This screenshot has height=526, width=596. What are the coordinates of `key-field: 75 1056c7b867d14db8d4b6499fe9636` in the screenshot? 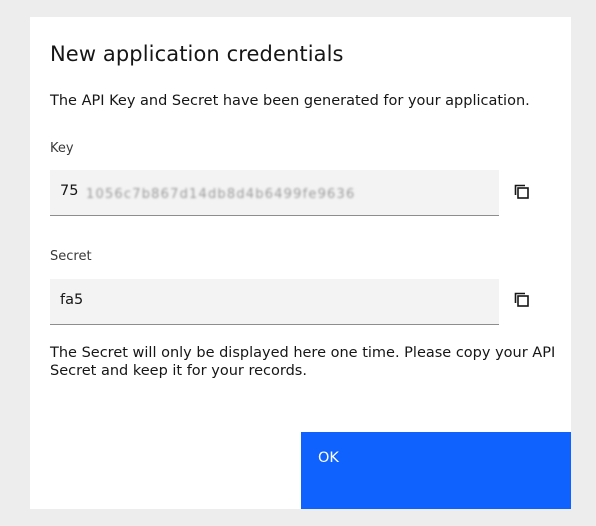 It's located at (274, 193).